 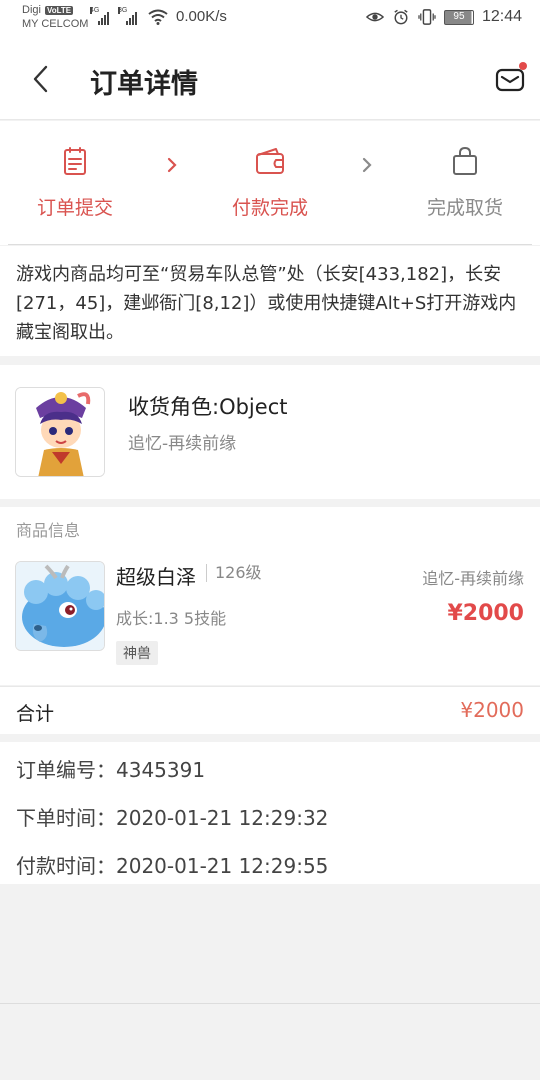 I want to click on receiver-server: 追忆-再续前缘, so click(x=182, y=444).